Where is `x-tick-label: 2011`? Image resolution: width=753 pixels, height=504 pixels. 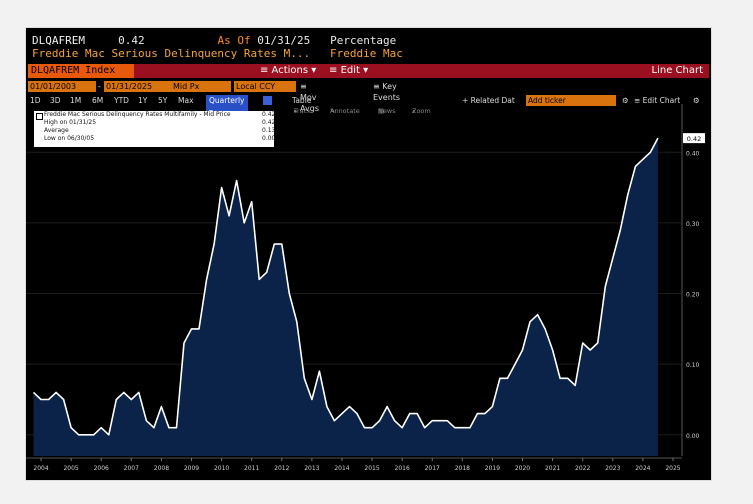
x-tick-label: 2011 is located at coordinates (251, 468).